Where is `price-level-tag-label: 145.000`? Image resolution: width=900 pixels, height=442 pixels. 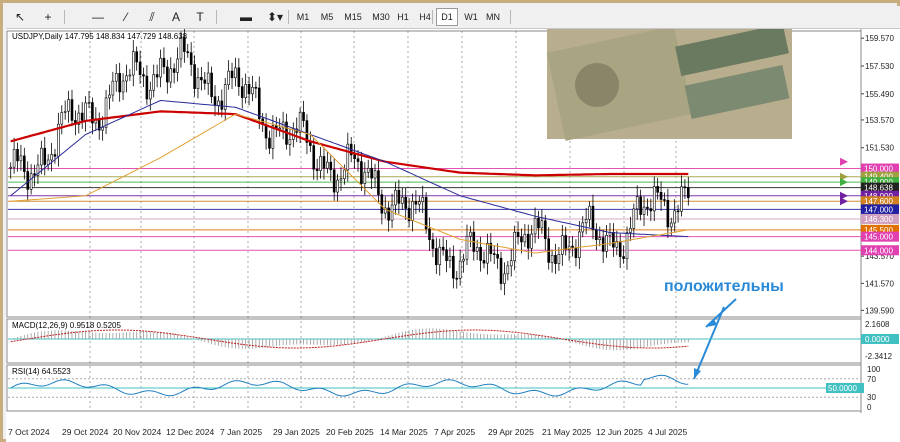 price-level-tag-label: 145.000 is located at coordinates (878, 237).